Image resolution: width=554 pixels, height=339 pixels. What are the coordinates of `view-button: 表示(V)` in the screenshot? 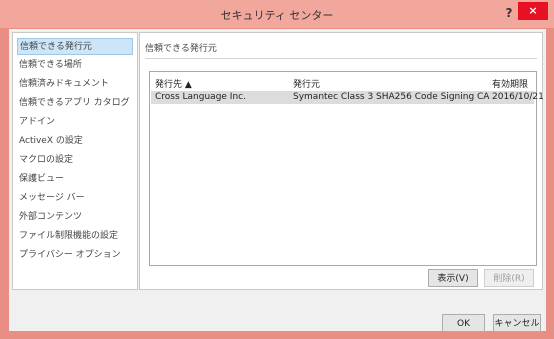 It's located at (453, 278).